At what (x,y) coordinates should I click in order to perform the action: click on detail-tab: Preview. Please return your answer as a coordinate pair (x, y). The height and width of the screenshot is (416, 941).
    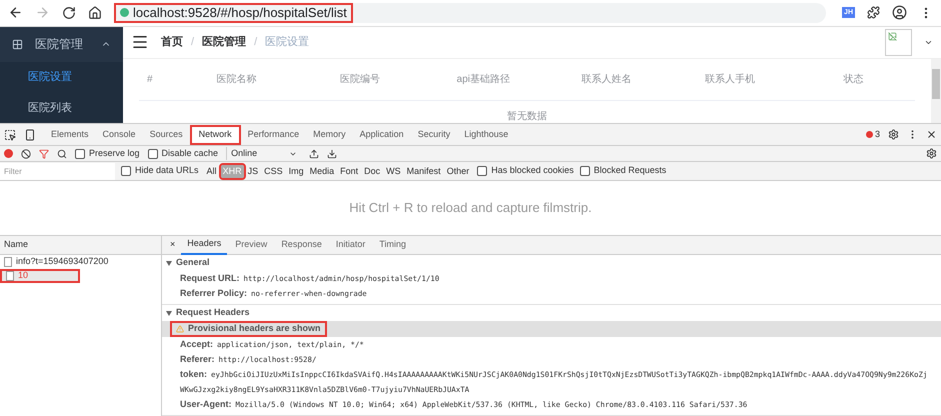
    Looking at the image, I should click on (251, 245).